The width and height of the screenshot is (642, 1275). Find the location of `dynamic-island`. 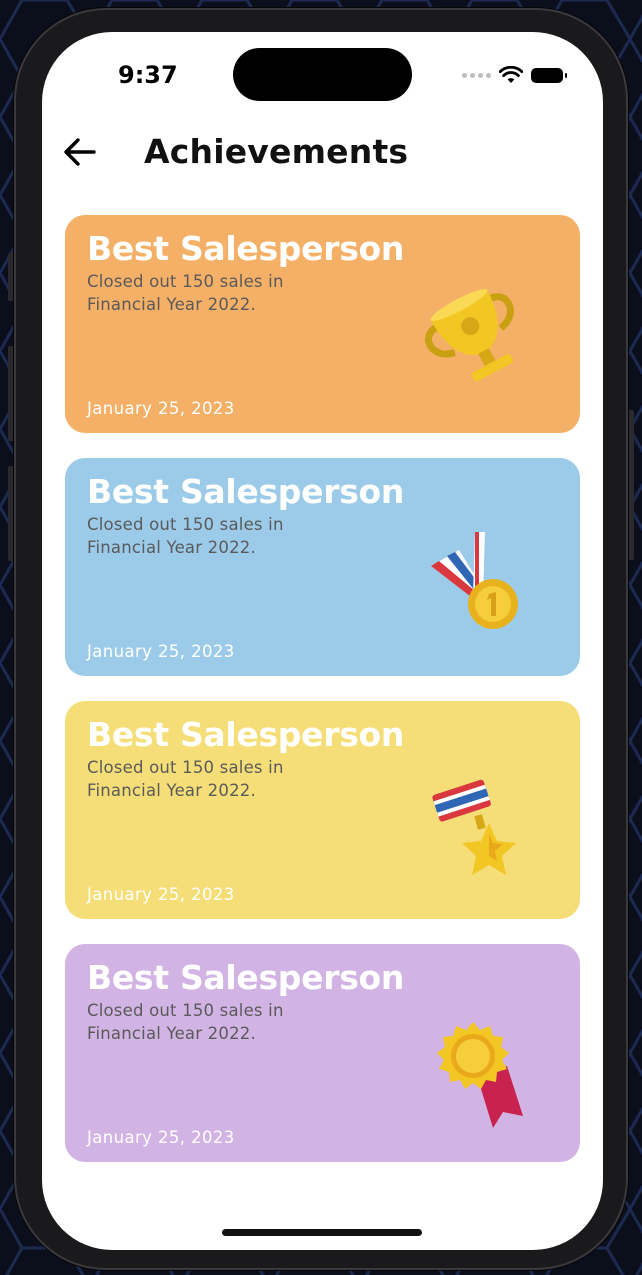

dynamic-island is located at coordinates (322, 74).